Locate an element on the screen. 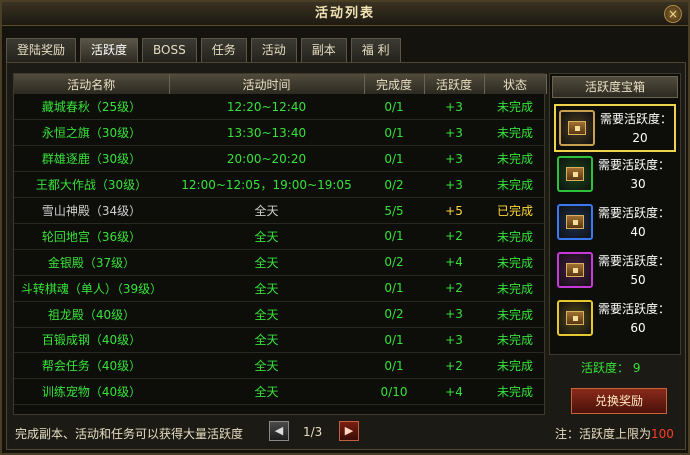 The width and height of the screenshot is (690, 455). chest-panel-header: 活跃度宝箱 is located at coordinates (615, 87).